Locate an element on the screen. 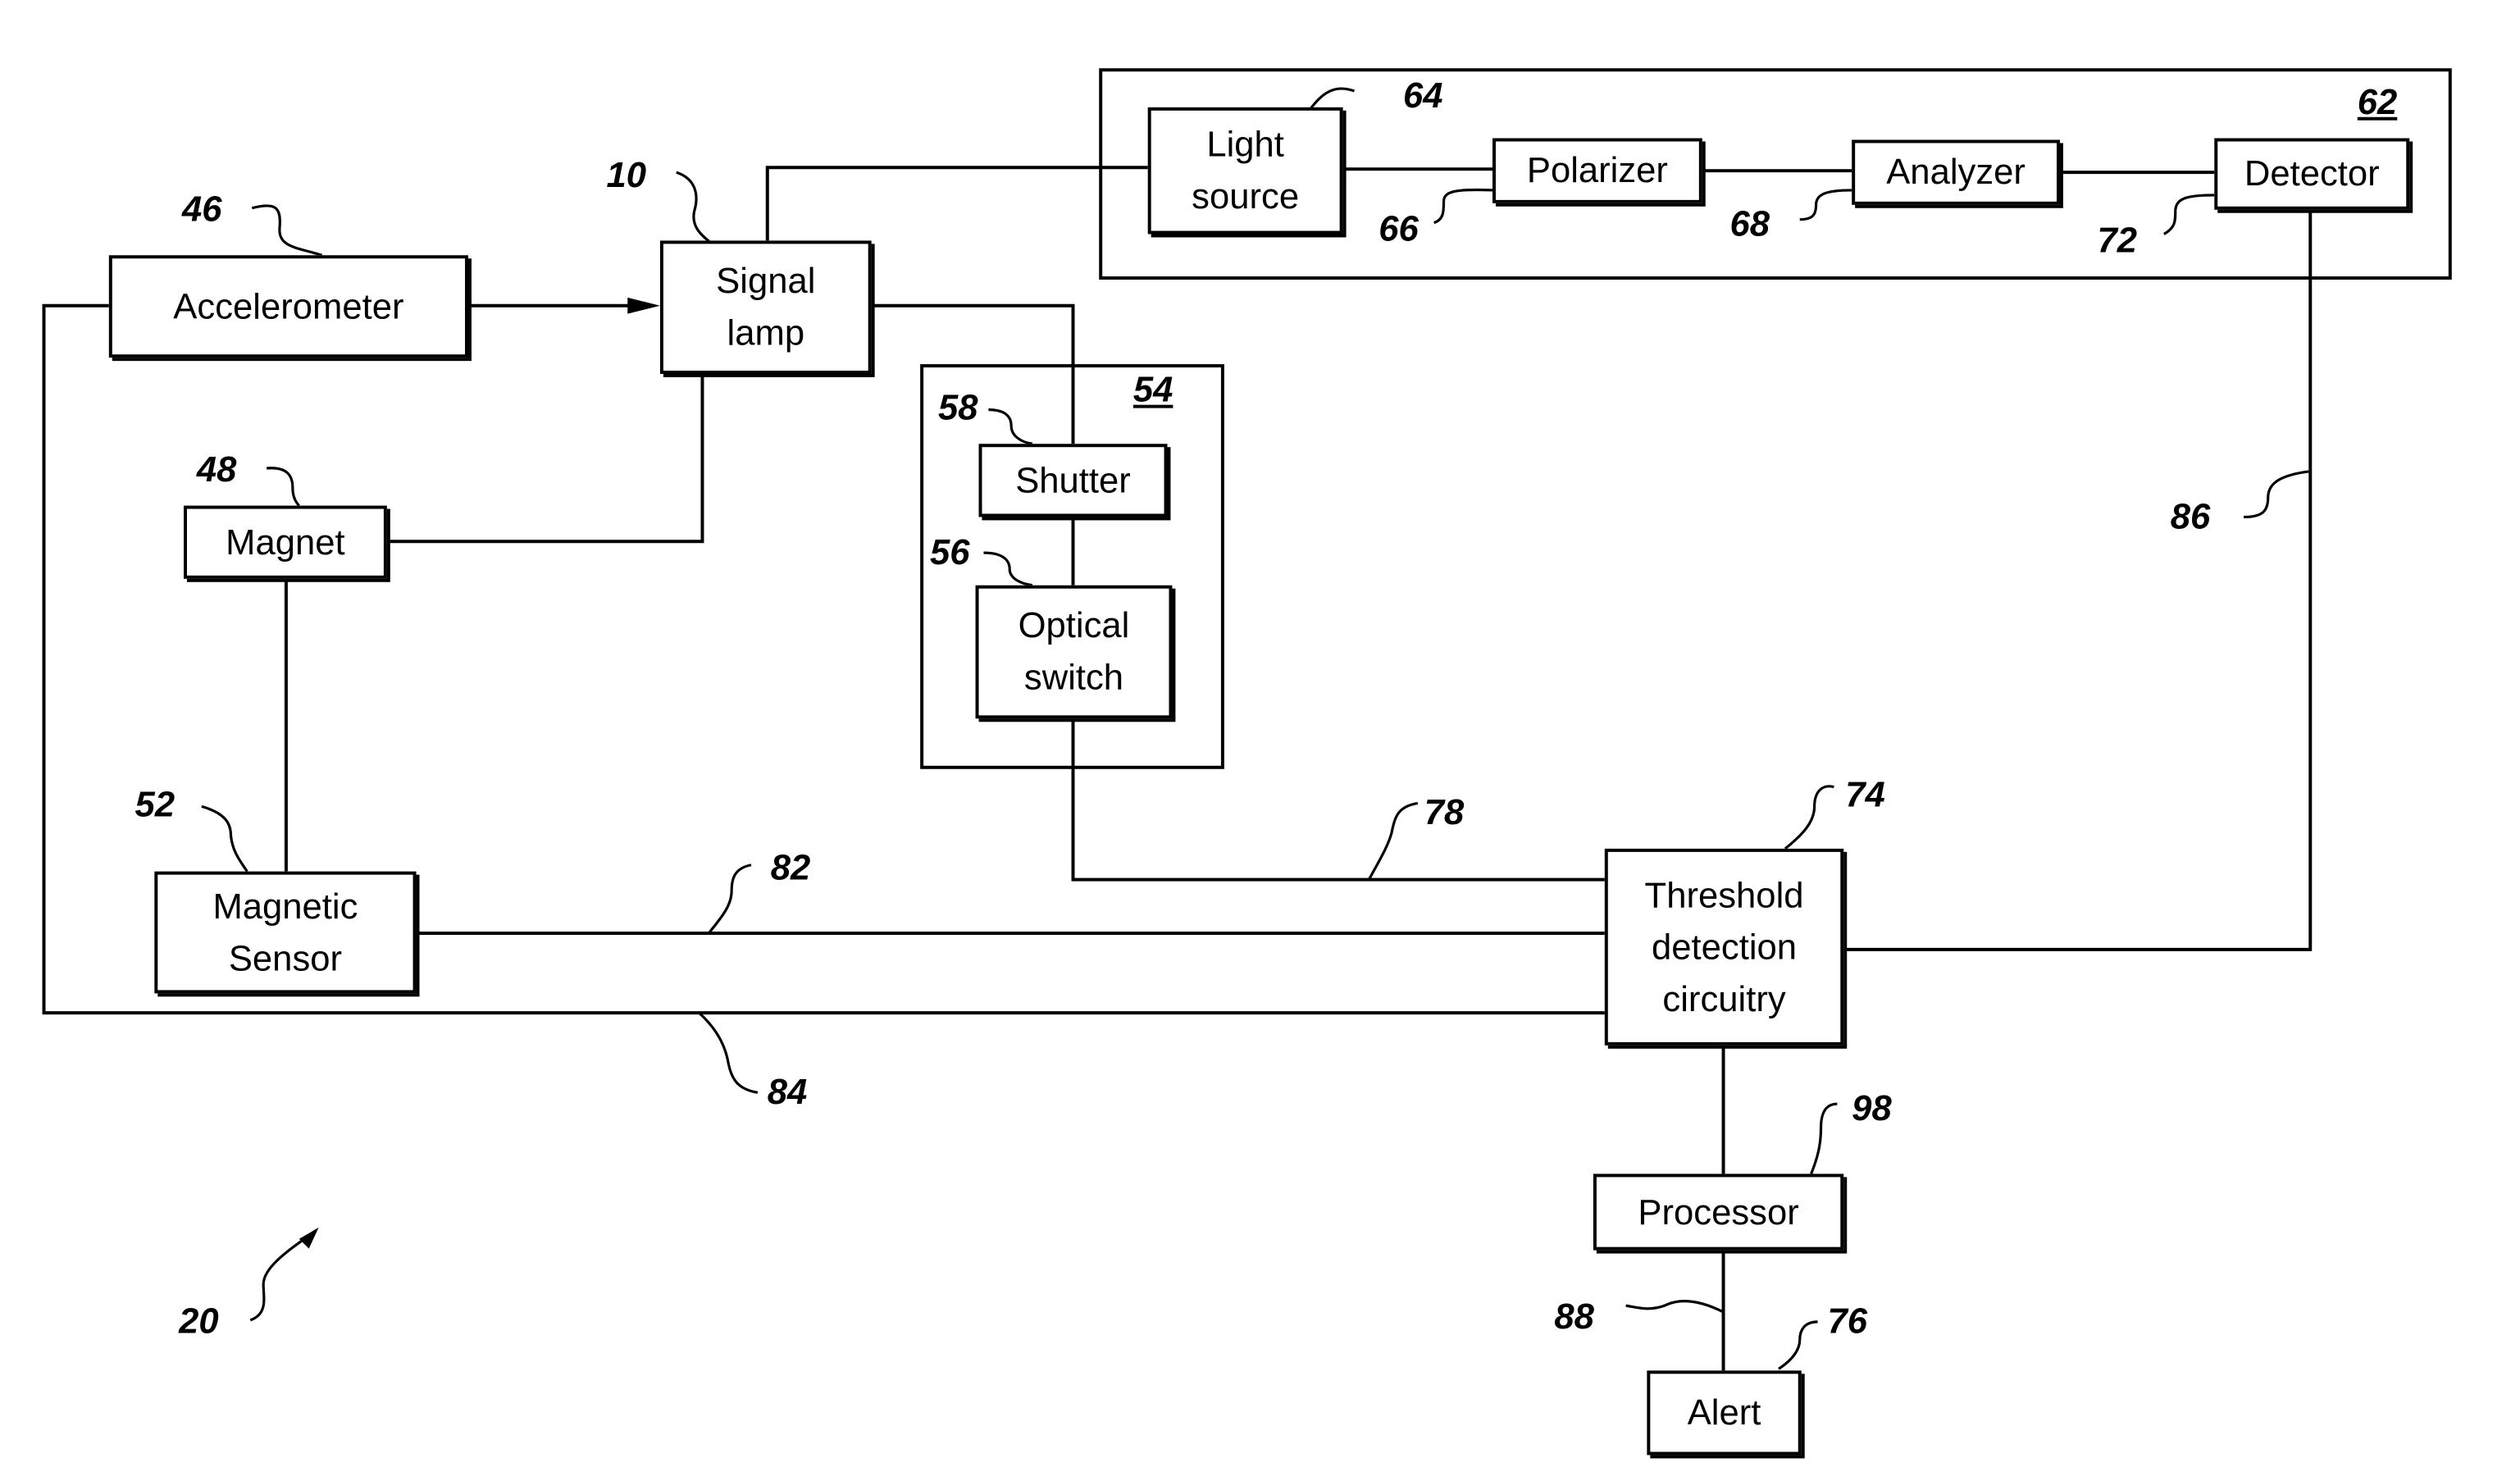 The image size is (2520, 1481). threshold-line3: circuitry is located at coordinates (1724, 998).